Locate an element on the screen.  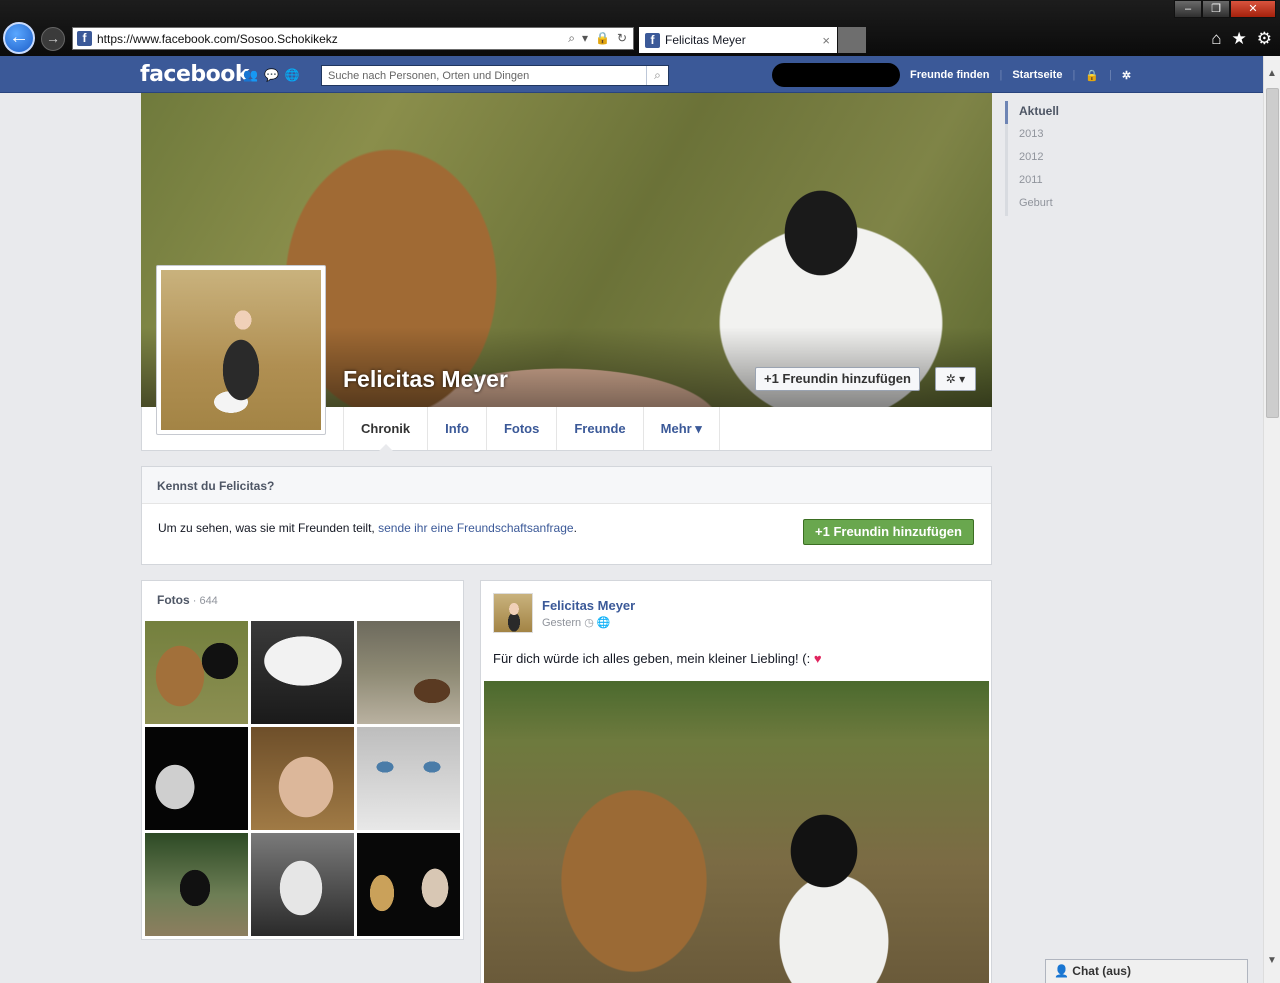
search-input: Suche nach Personen, Orten und Dingen is located at coordinates (484, 76).